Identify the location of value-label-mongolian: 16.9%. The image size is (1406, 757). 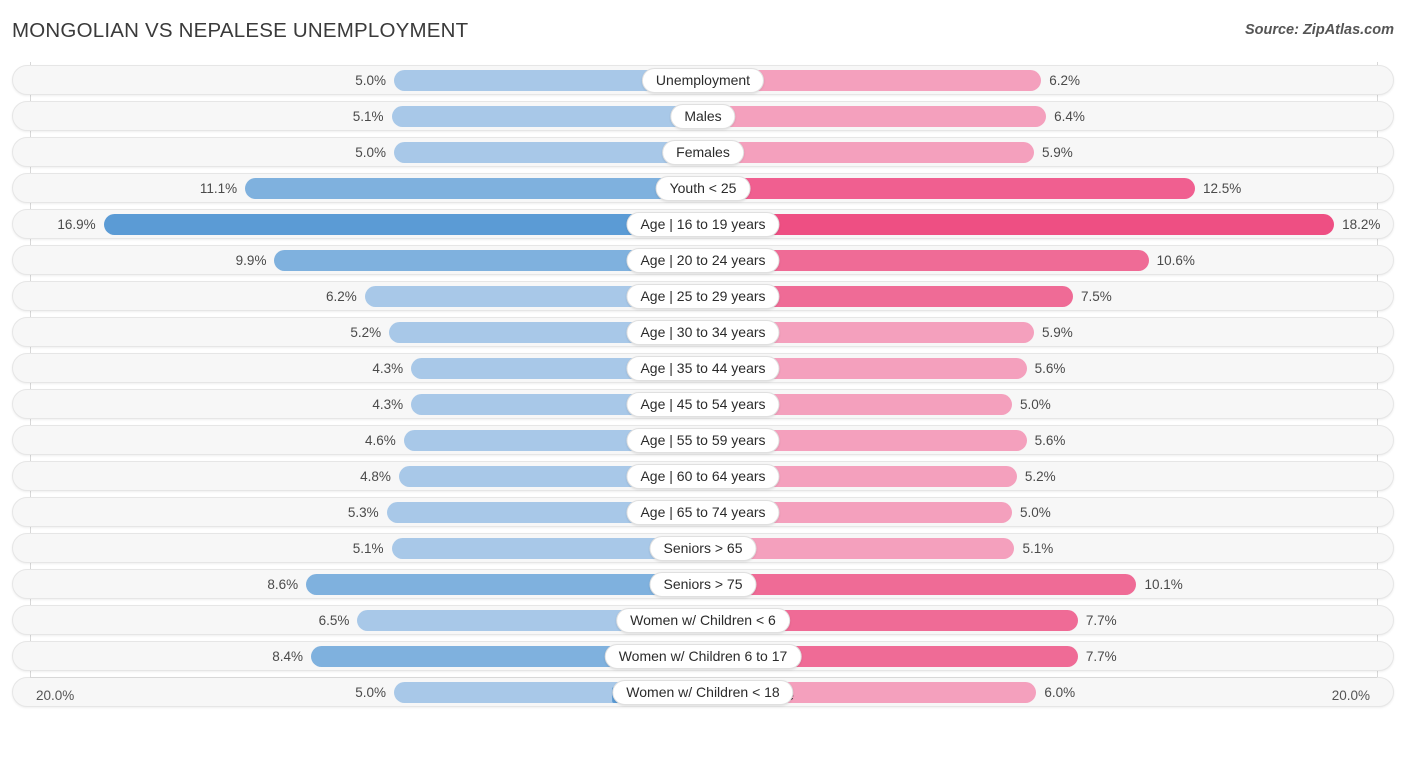
(76, 224).